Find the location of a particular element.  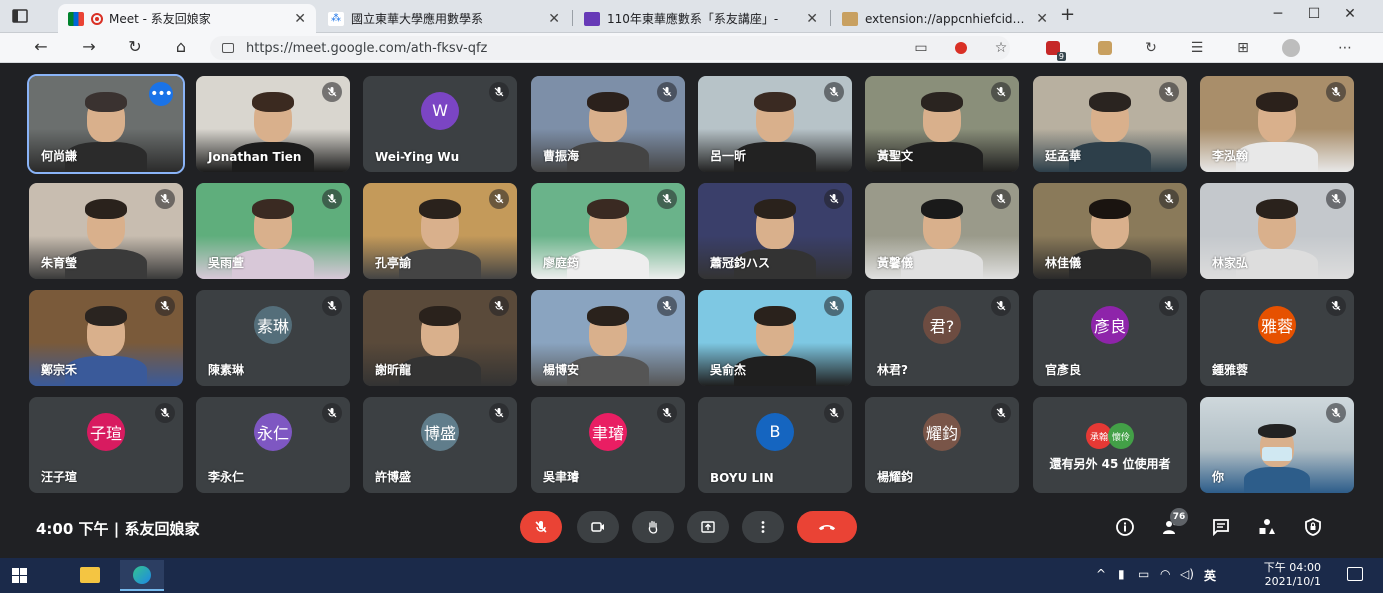

participant-name: 何尚謙 is located at coordinates (59, 156).